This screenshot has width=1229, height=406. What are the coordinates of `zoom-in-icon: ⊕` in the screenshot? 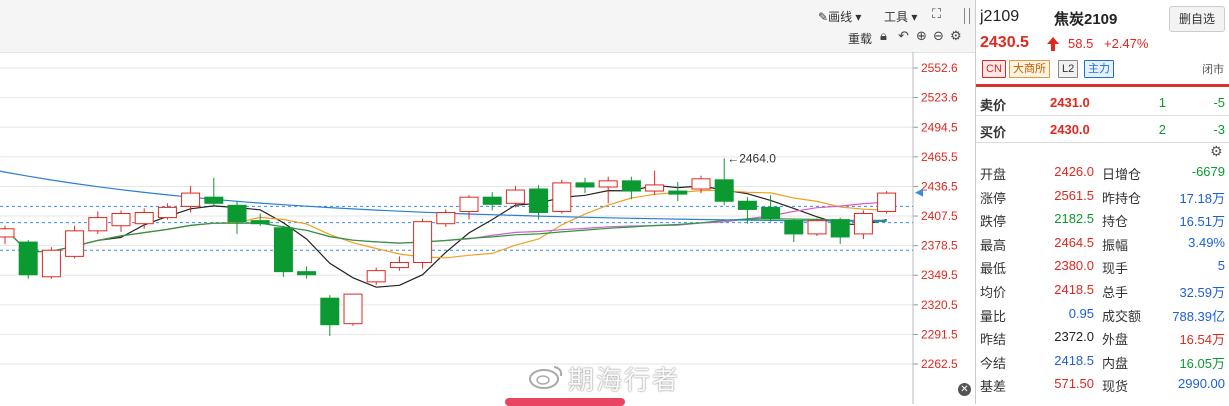 It's located at (921, 36).